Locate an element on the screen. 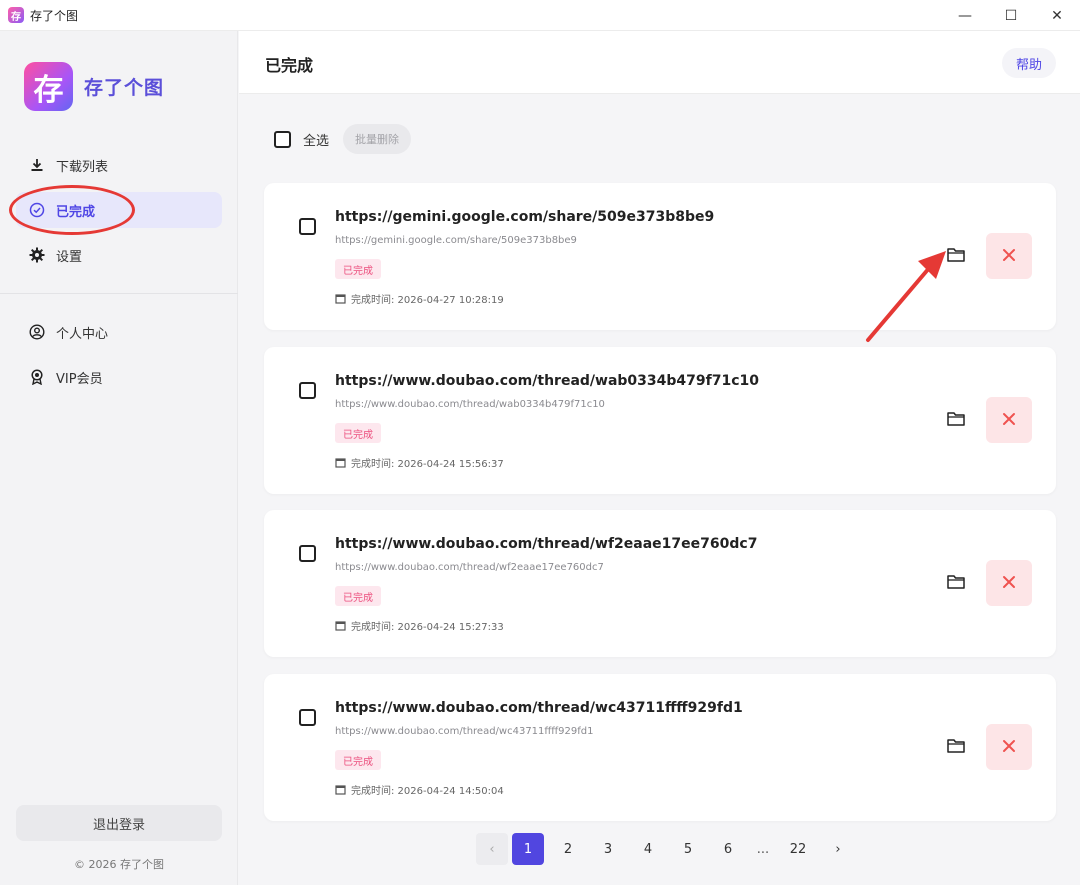 This screenshot has height=885, width=1080. sidebar-item-label: 下载列表 is located at coordinates (82, 167).